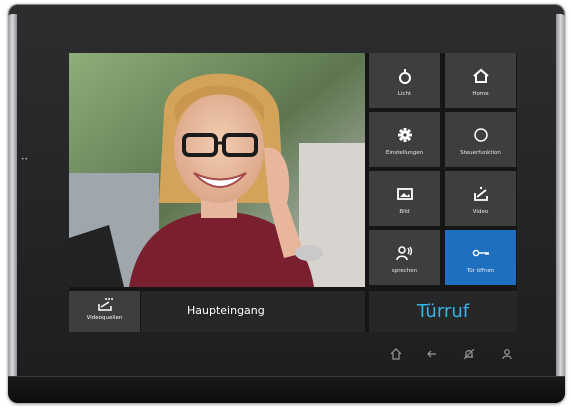 The image size is (571, 407). I want to click on tile-label: Tür öffnen, so click(480, 271).